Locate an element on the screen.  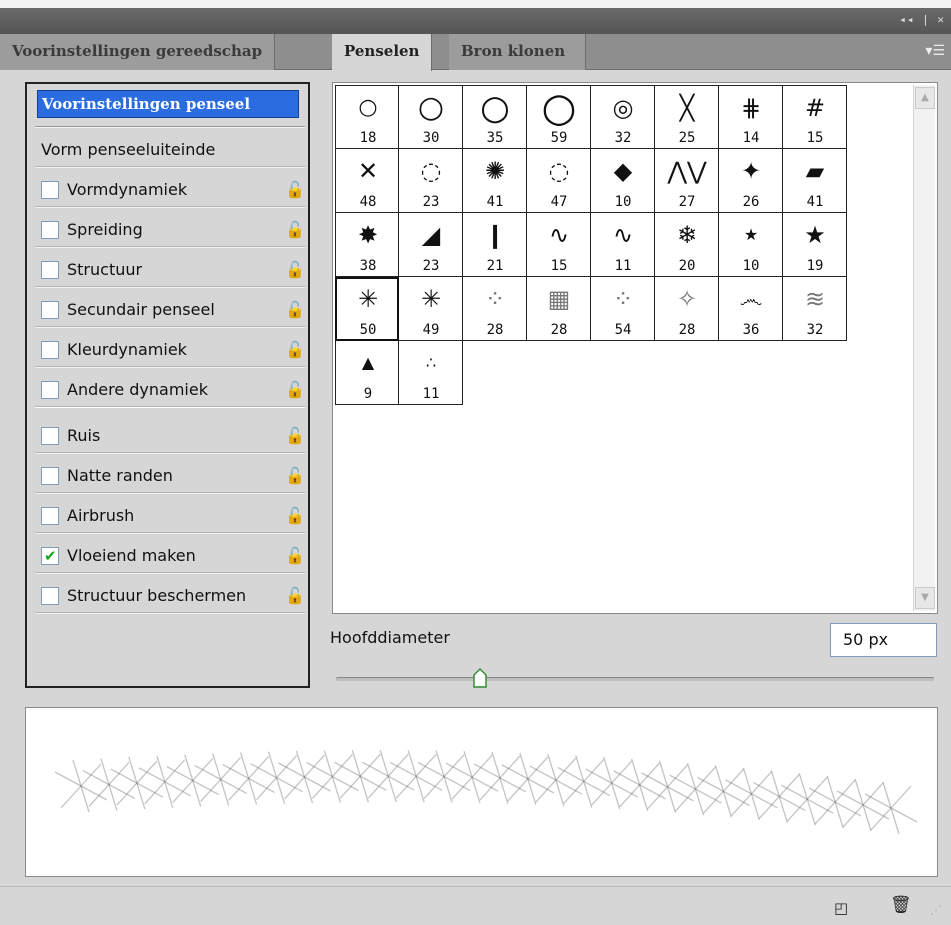
brush-preset-cell: #15 is located at coordinates (815, 117).